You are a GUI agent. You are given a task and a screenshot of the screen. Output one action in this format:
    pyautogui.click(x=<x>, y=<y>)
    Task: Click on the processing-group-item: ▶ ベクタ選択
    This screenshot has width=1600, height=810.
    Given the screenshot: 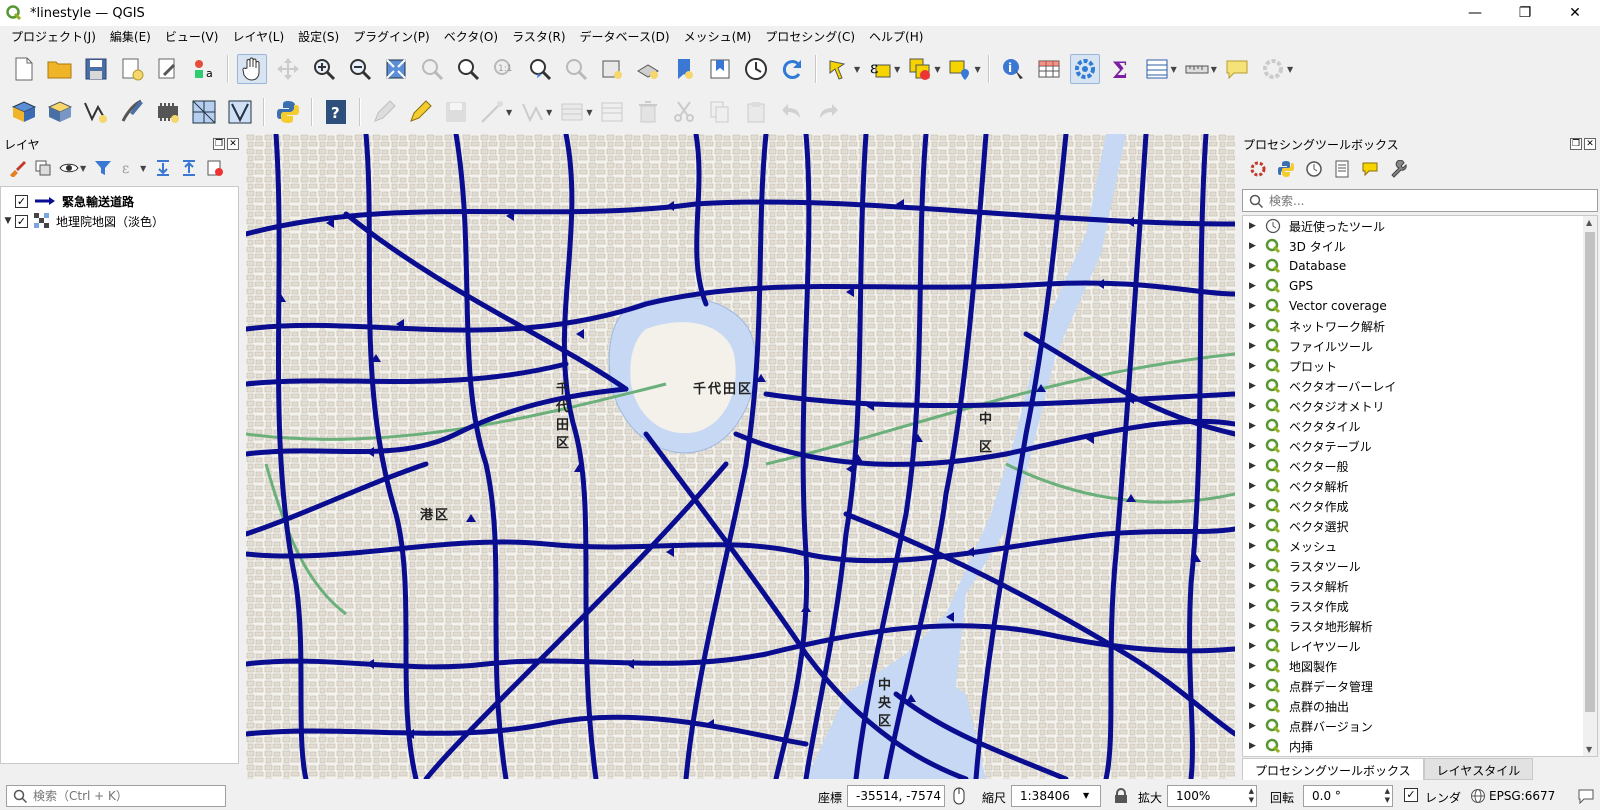 What is the action you would take?
    pyautogui.click(x=1420, y=526)
    